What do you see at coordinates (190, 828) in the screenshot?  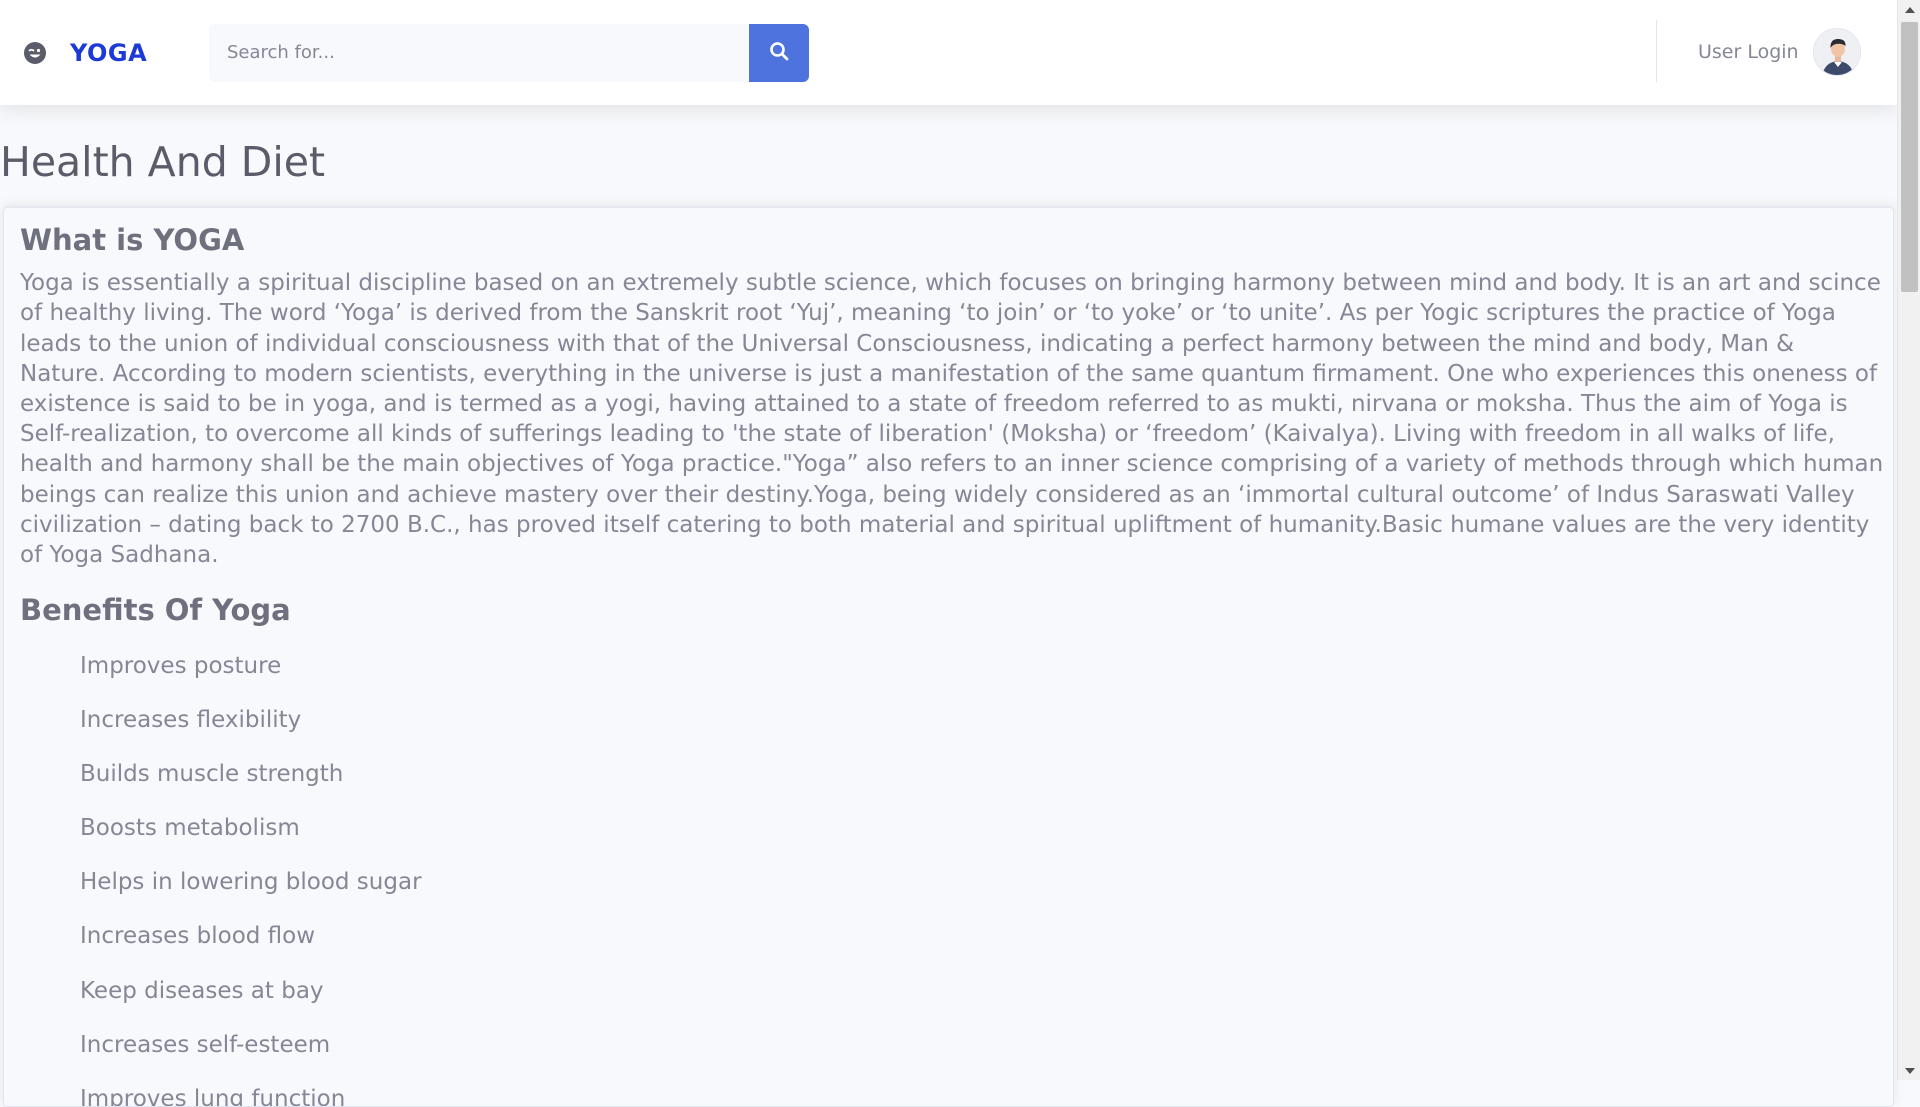 I see `benefit-item: Boosts metabolism` at bounding box center [190, 828].